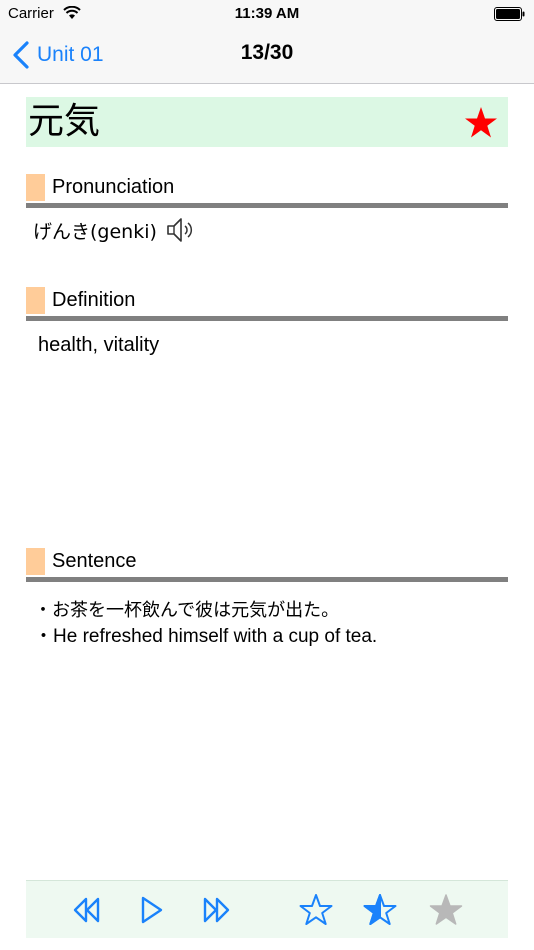 The height and width of the screenshot is (950, 534). I want to click on pronunciation-text: げんき(genki), so click(95, 231).